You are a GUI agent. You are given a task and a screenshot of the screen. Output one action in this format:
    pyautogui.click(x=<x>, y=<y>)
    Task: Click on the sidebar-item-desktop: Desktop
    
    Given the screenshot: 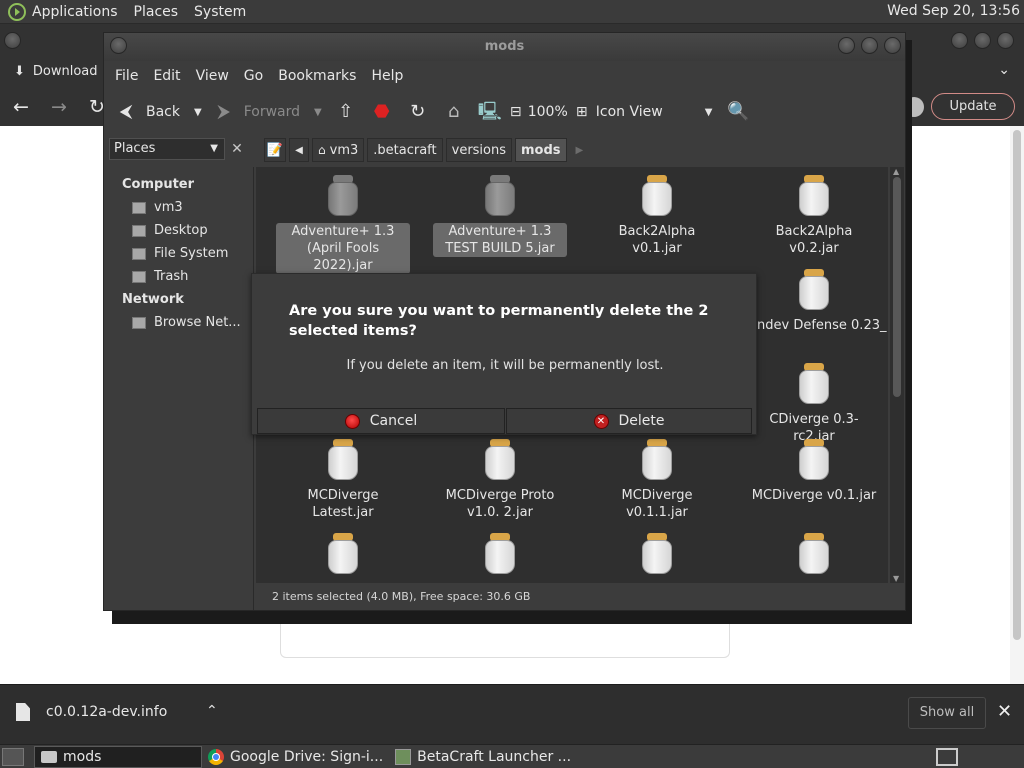 What is the action you would take?
    pyautogui.click(x=170, y=230)
    